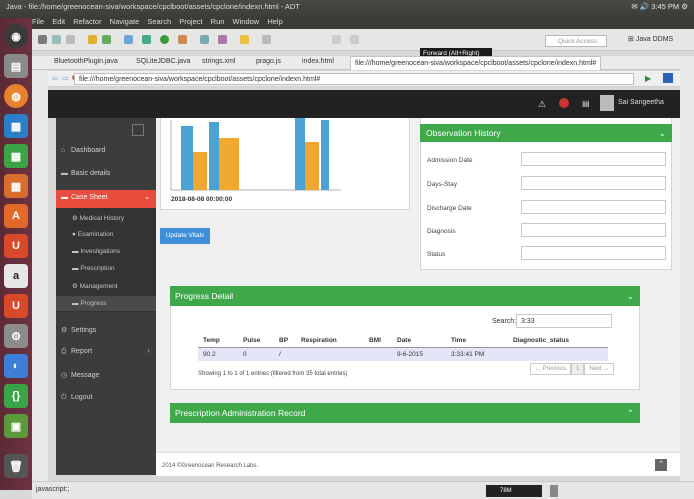 This screenshot has width=694, height=499. What do you see at coordinates (204, 39) in the screenshot?
I see `new-class-icon` at bounding box center [204, 39].